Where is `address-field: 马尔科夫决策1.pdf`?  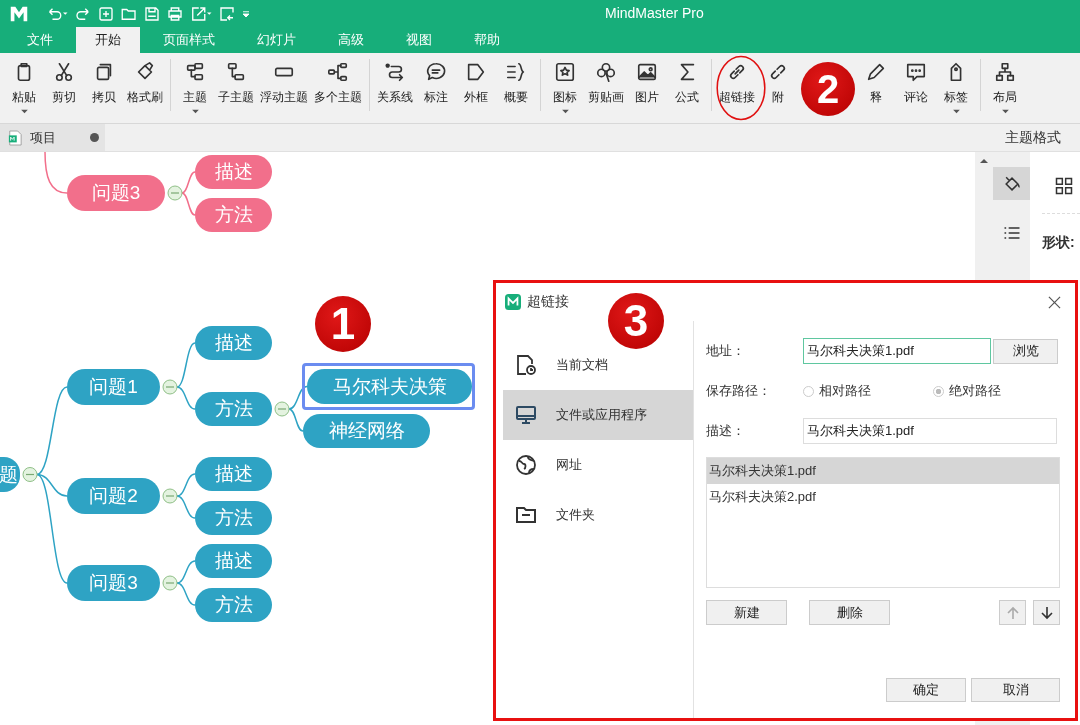 address-field: 马尔科夫决策1.pdf is located at coordinates (897, 351).